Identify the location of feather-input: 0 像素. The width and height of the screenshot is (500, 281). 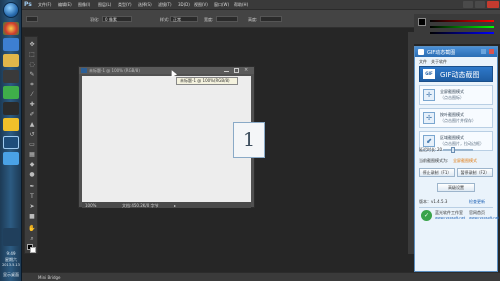
(117, 19).